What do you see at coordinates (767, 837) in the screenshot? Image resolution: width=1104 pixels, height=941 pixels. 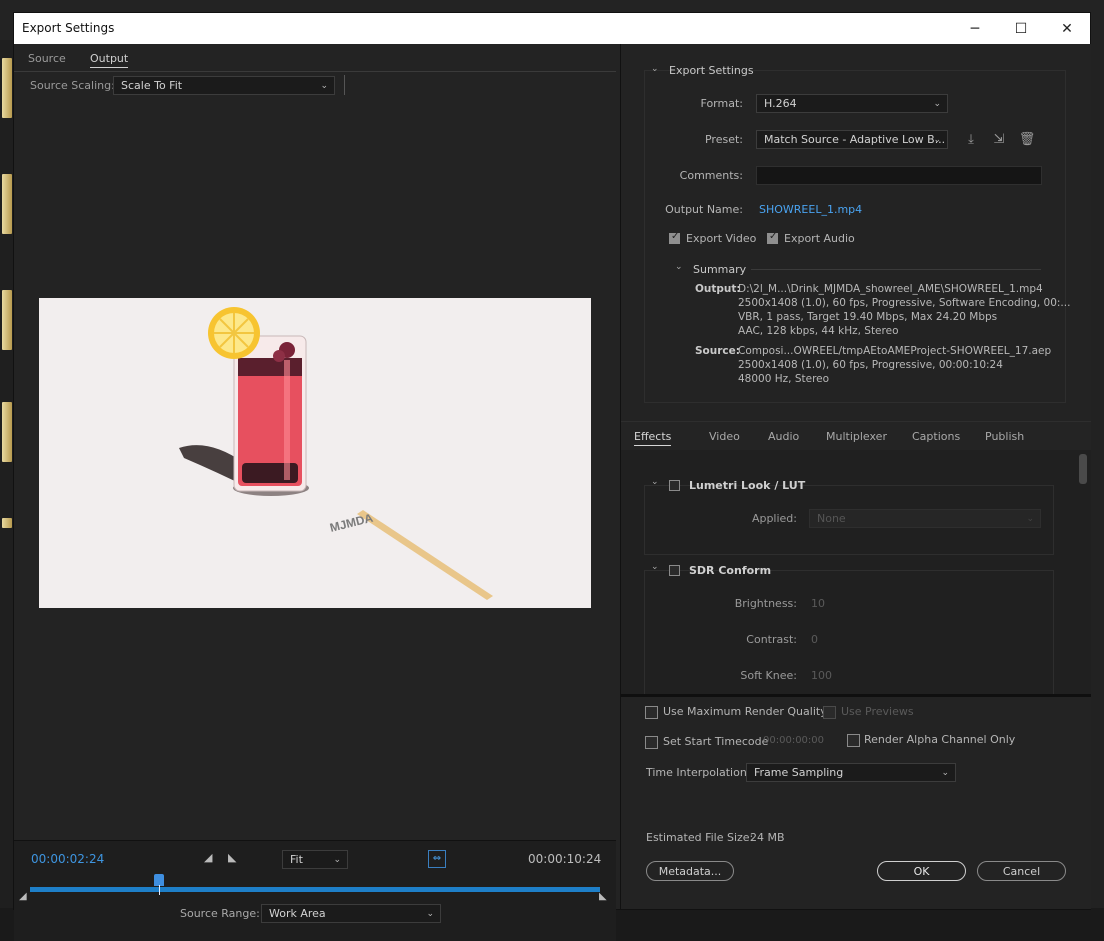 I see `estimated-file-size-value: 24 MB` at bounding box center [767, 837].